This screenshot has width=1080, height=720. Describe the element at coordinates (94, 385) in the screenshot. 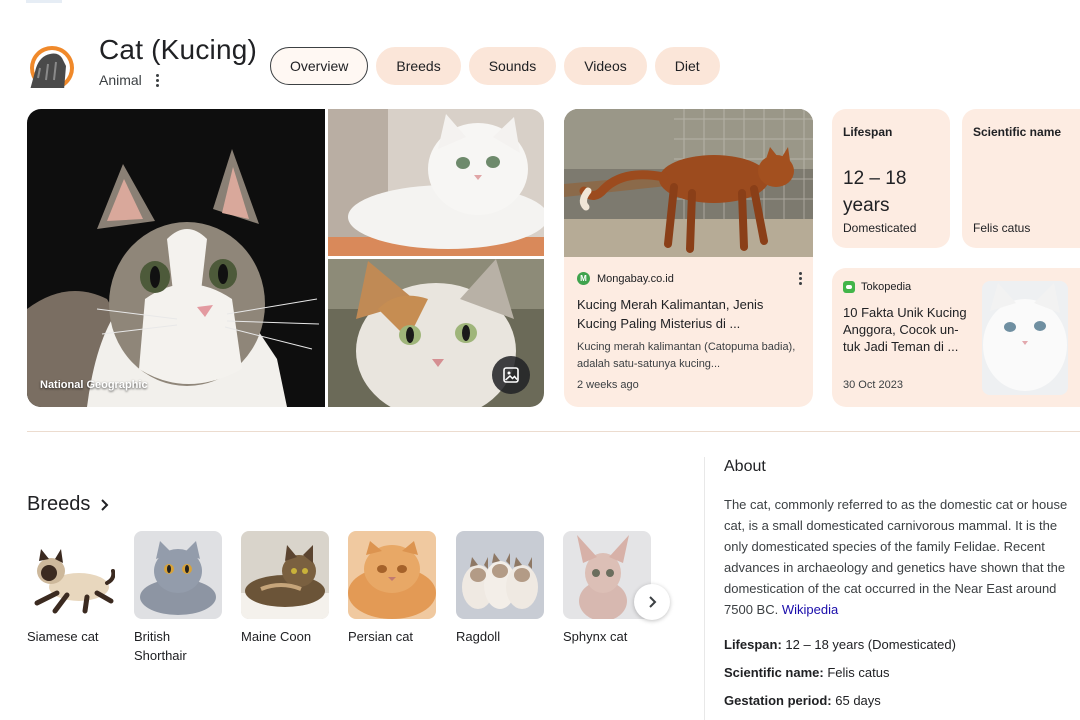

I see `photo-credit: National Geographic` at that location.